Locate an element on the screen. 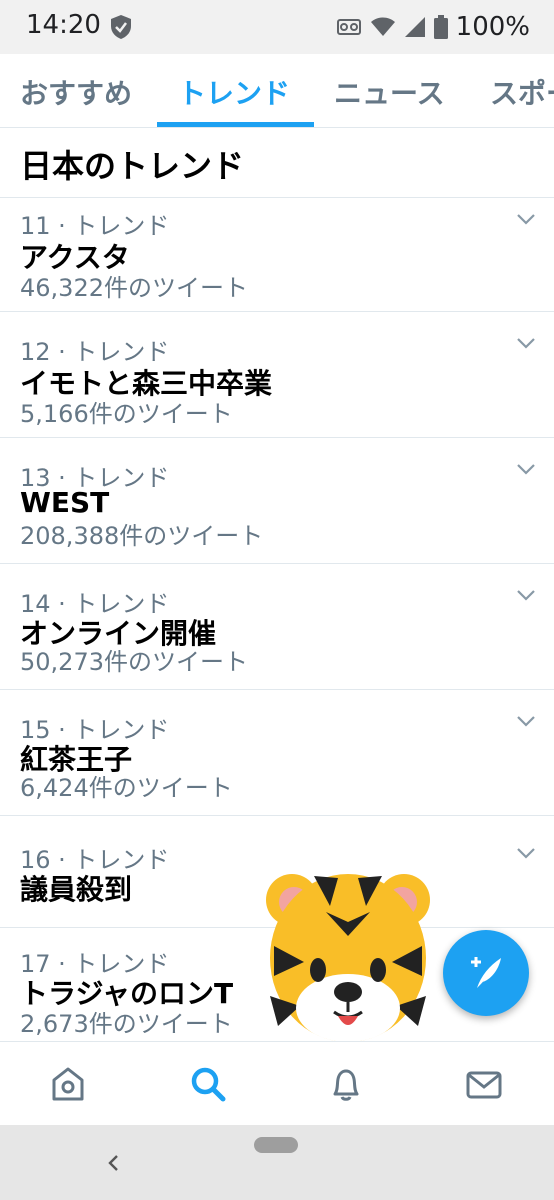 The image size is (554, 1200). system-nav-bar is located at coordinates (277, 1162).